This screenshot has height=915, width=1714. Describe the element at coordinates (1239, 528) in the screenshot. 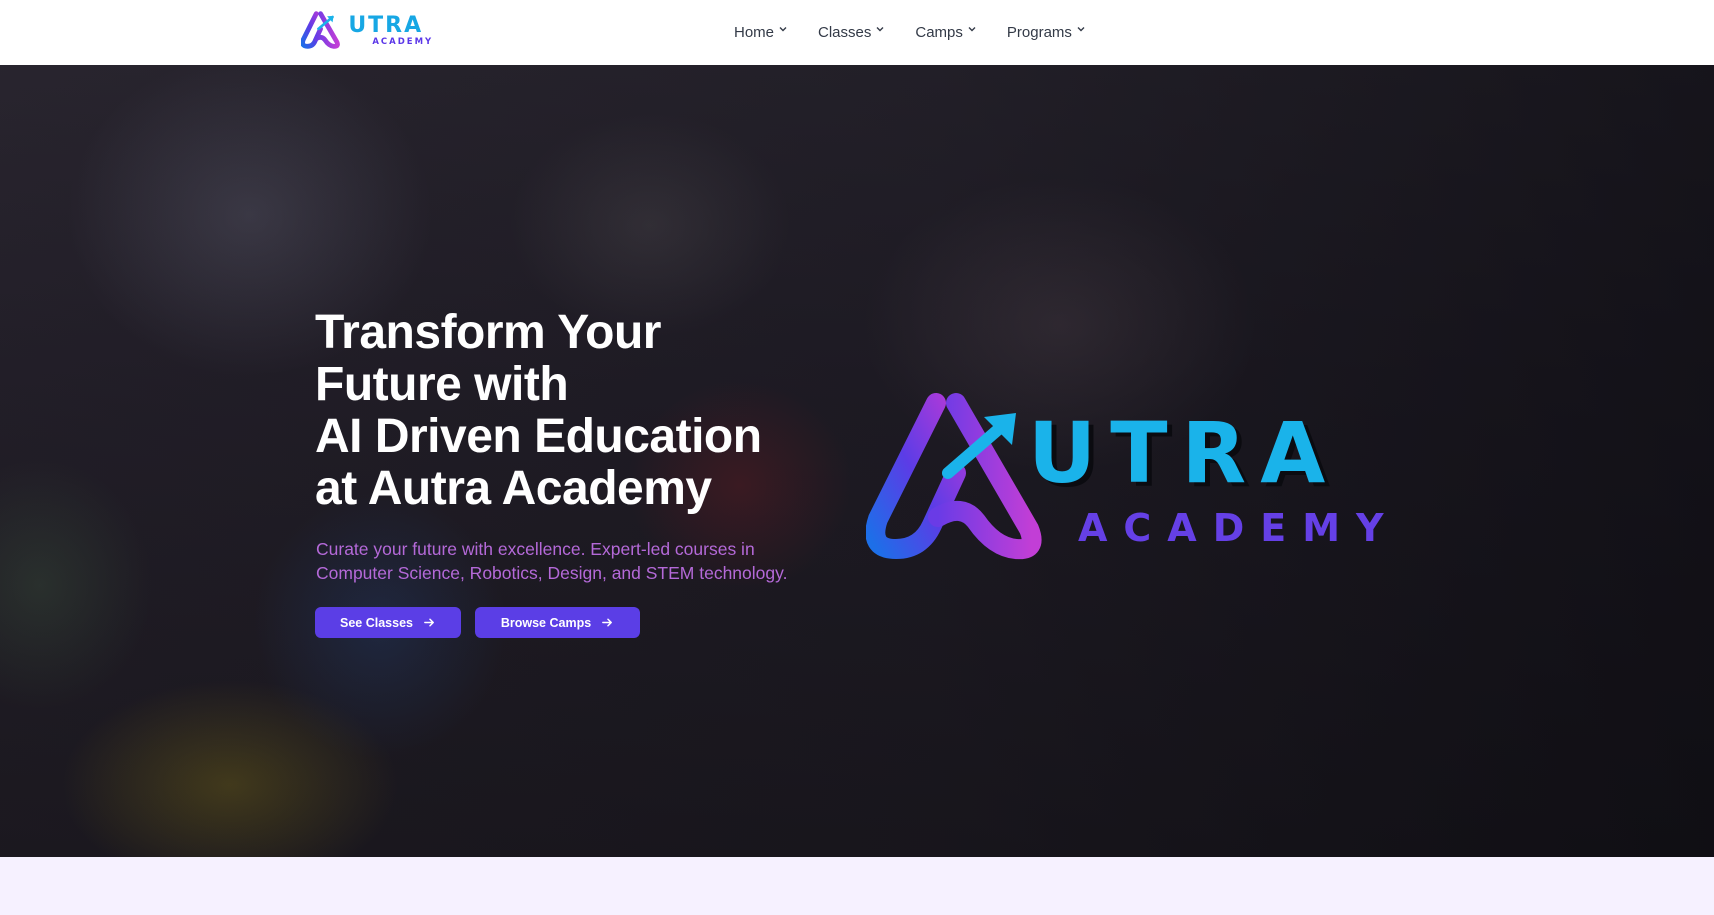

I see `hero-logo-subword: ACADEMY` at that location.